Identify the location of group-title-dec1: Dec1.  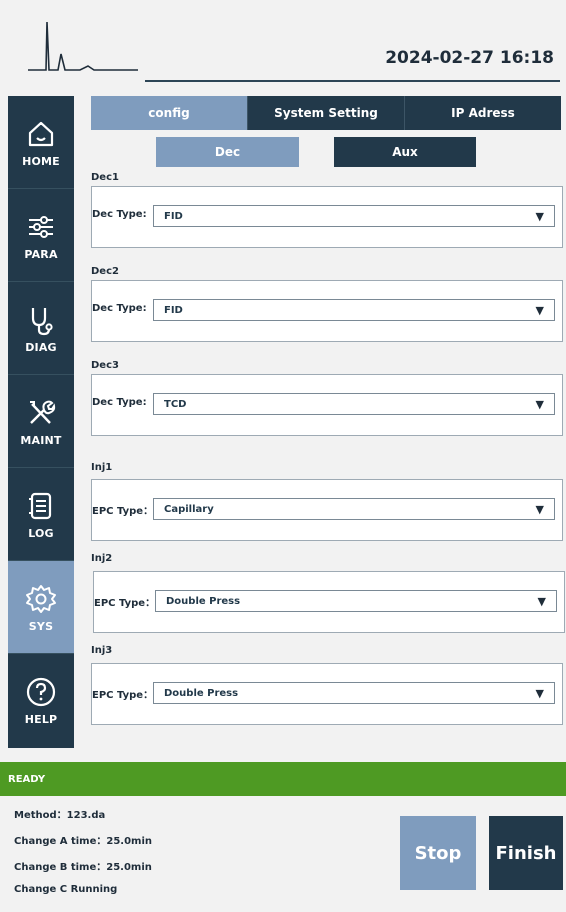
(105, 177).